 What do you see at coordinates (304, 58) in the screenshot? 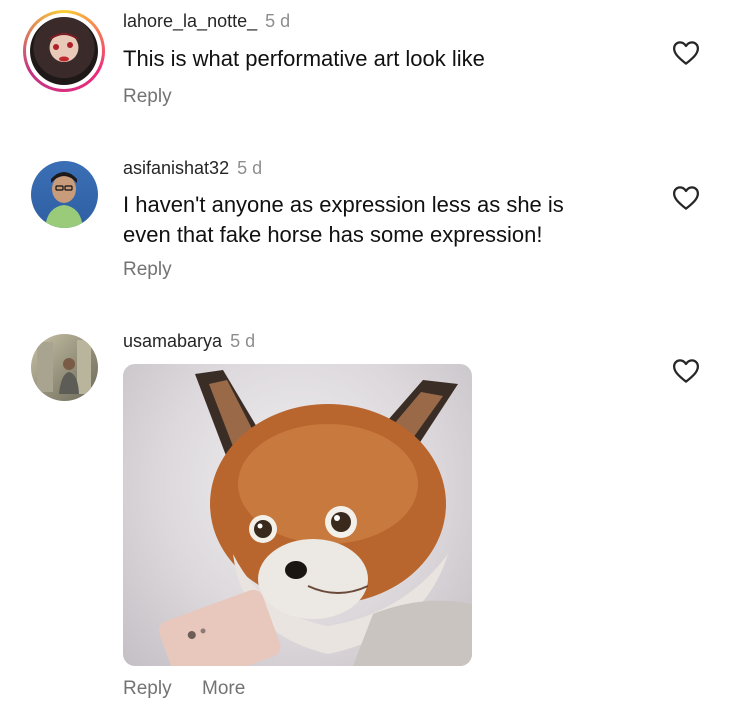
I see `comment-text: This is what performative art look like` at bounding box center [304, 58].